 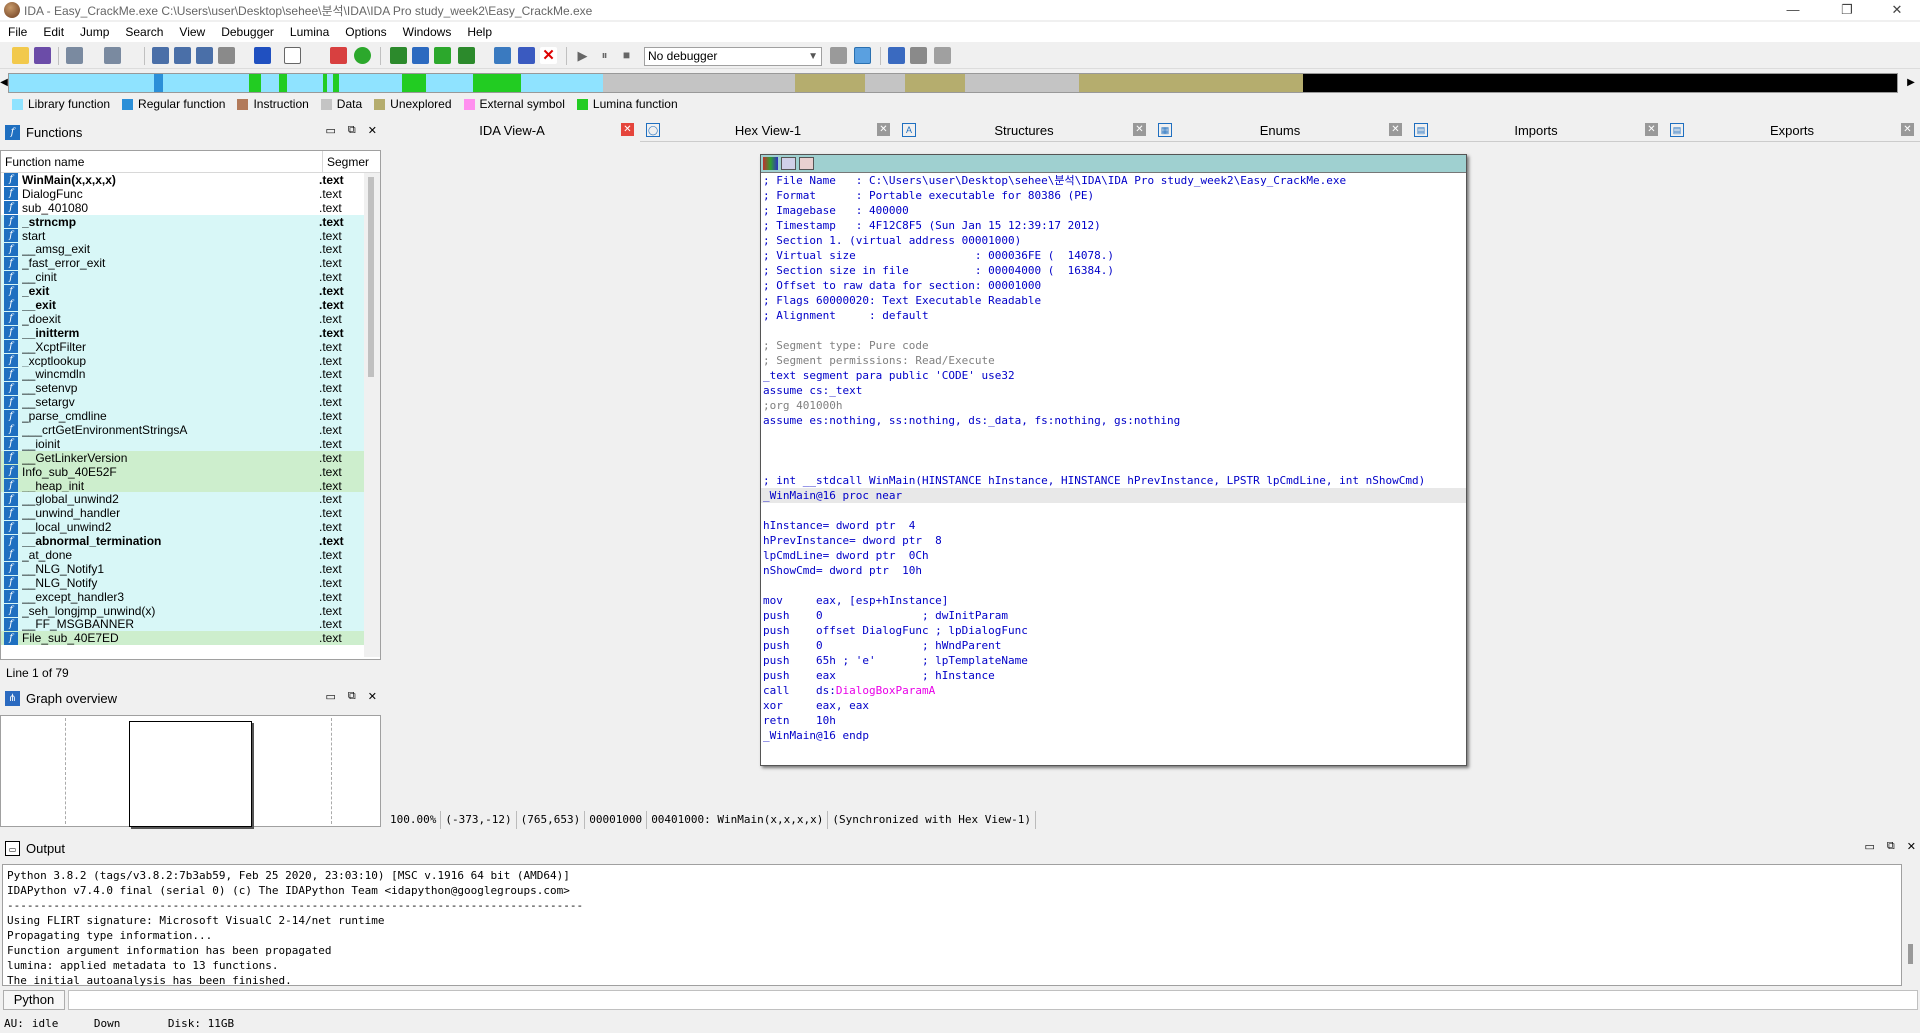 What do you see at coordinates (1113, 360) in the screenshot?
I see `disasm-line: ; Segment permissions: Read/Execute` at bounding box center [1113, 360].